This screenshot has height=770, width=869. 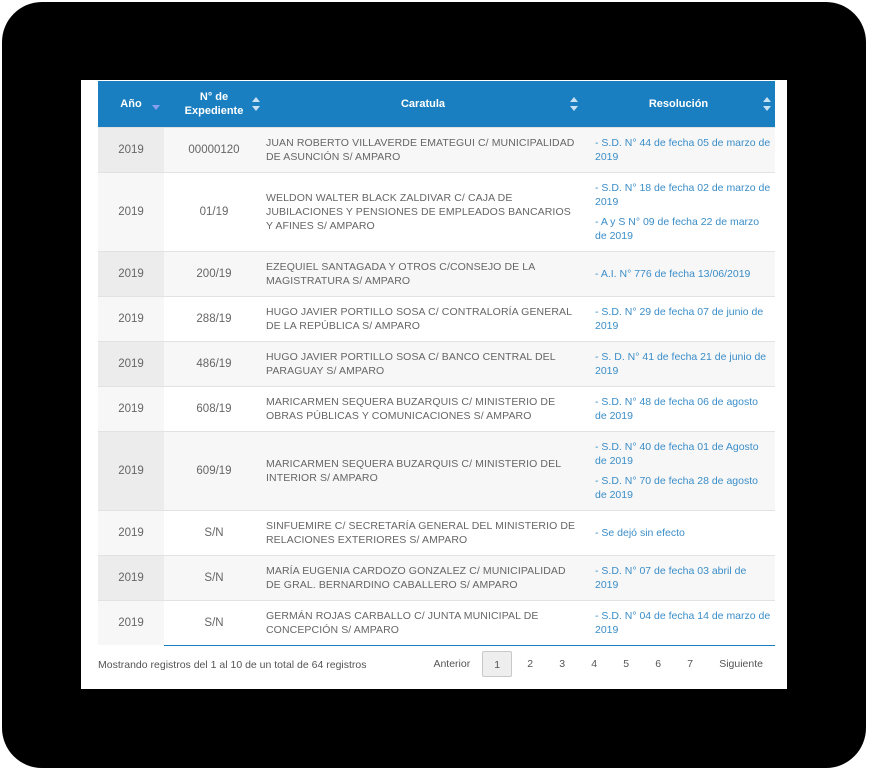 I want to click on column-header-resolucion: Resolución, so click(x=678, y=104).